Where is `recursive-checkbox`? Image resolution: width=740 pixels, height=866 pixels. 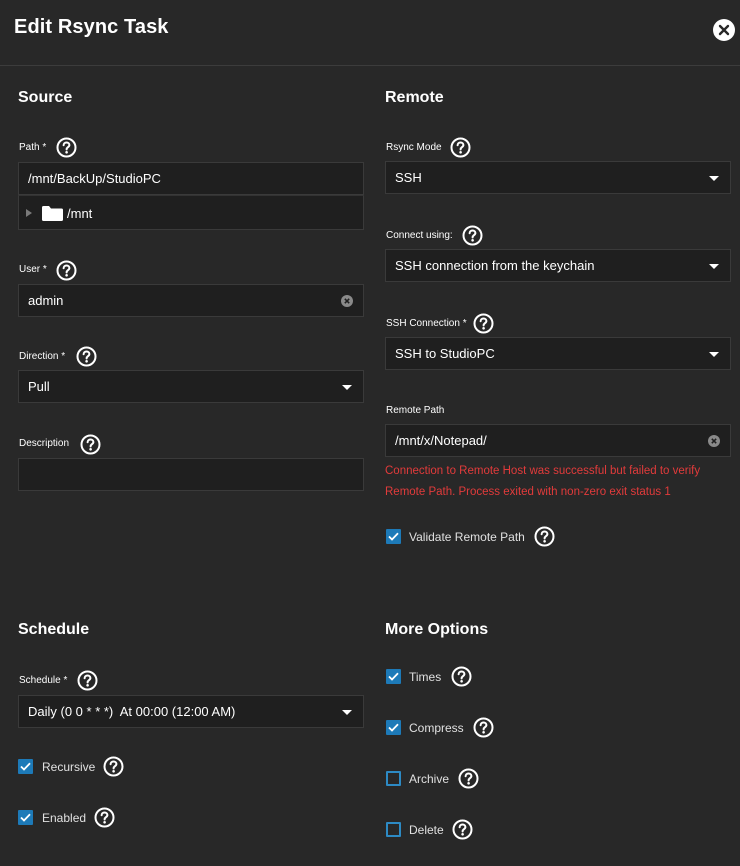
recursive-checkbox is located at coordinates (25, 766).